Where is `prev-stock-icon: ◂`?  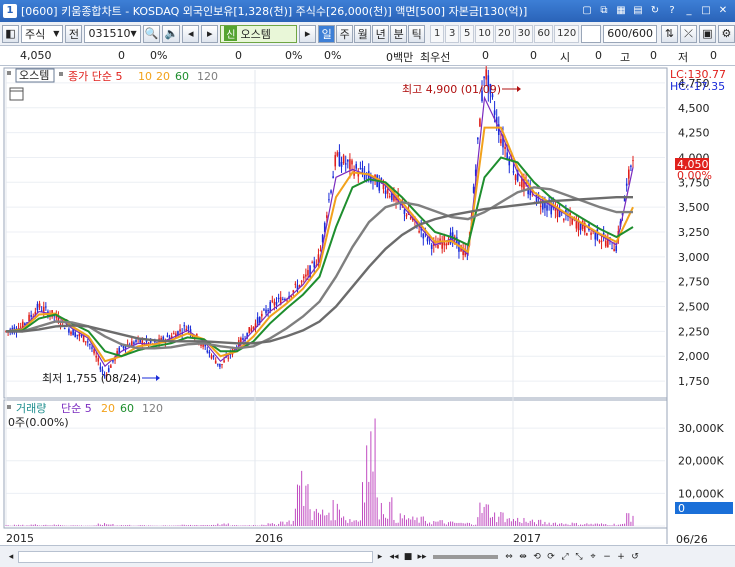
prev-stock-icon: ◂ is located at coordinates (191, 33).